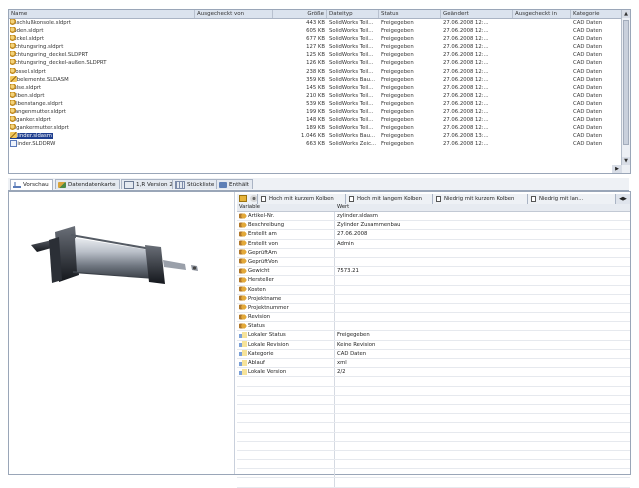 The width and height of the screenshot is (639, 488). What do you see at coordinates (31, 184) in the screenshot?
I see `tab-preview: Vorschau` at bounding box center [31, 184].